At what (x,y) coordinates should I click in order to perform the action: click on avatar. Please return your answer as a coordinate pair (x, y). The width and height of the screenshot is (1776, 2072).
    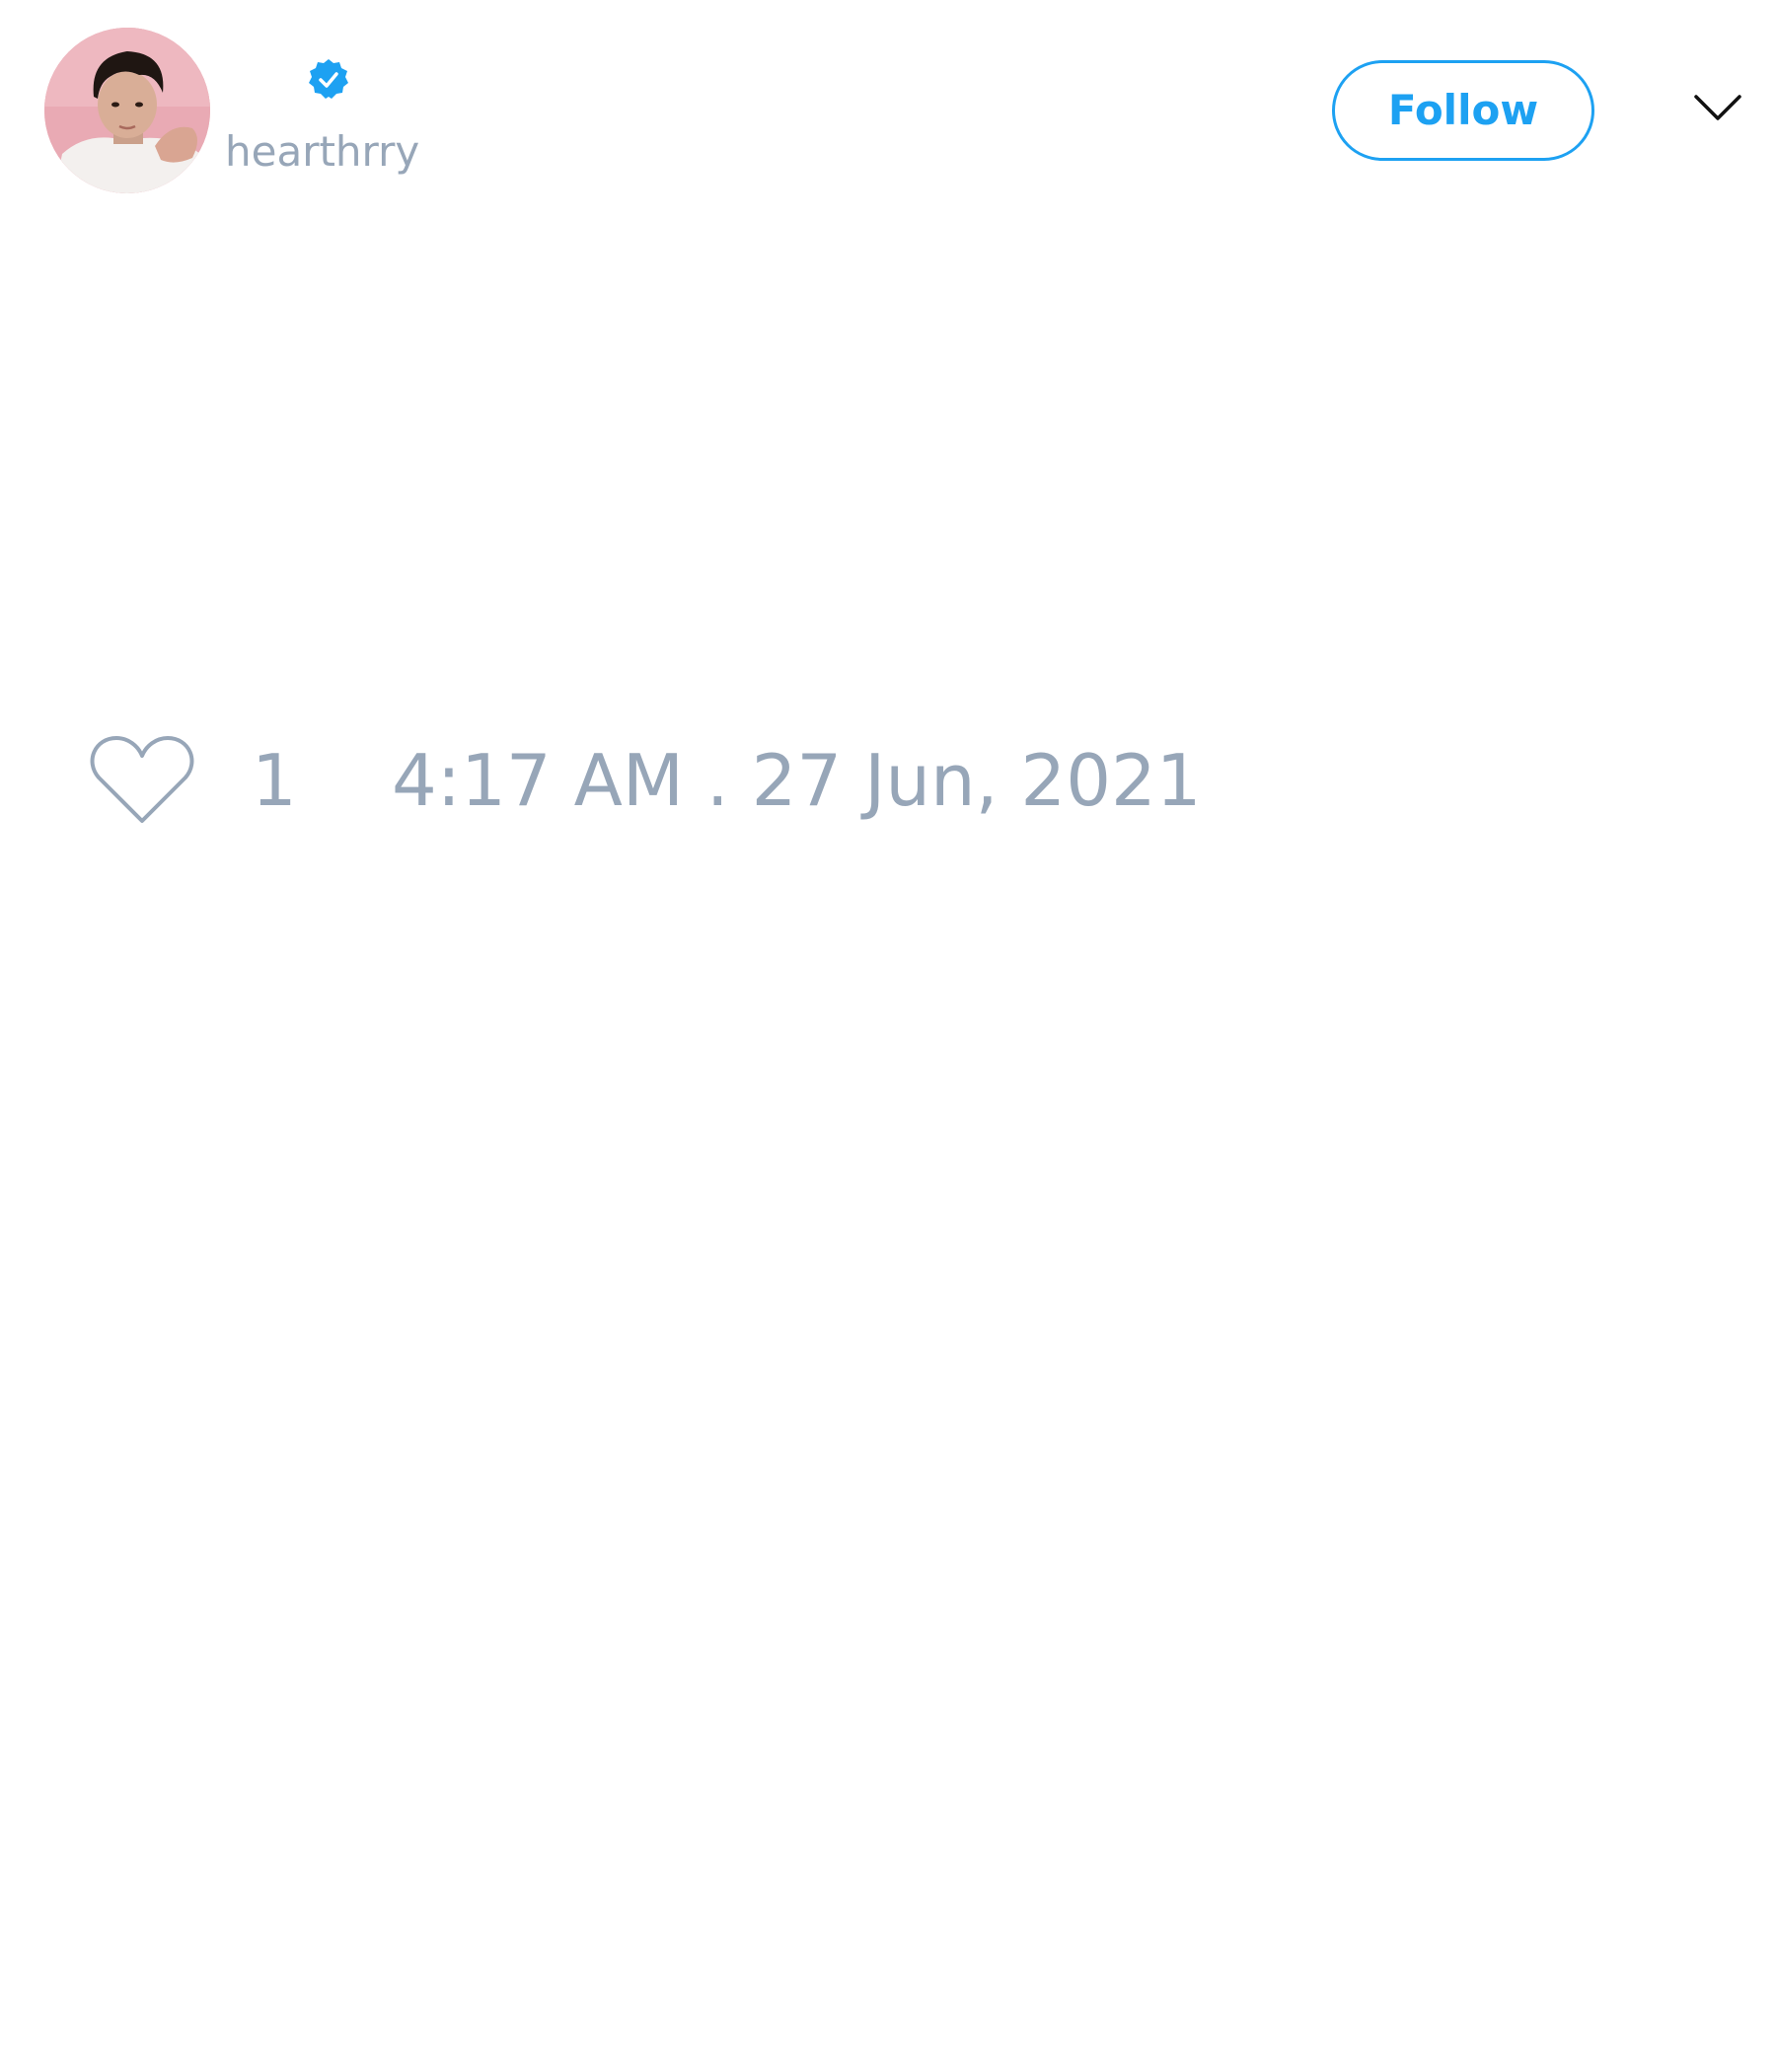
    Looking at the image, I should click on (127, 111).